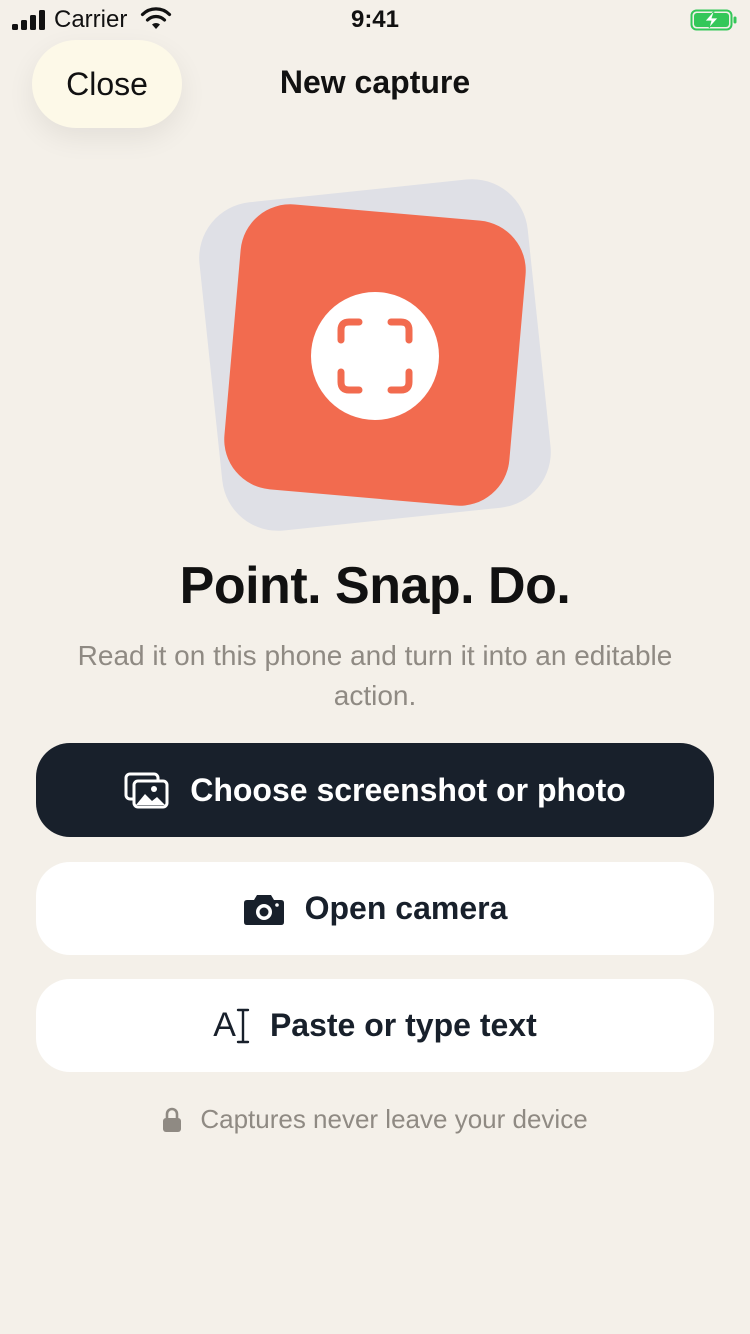  I want to click on open-camera-label: Open camera, so click(406, 908).